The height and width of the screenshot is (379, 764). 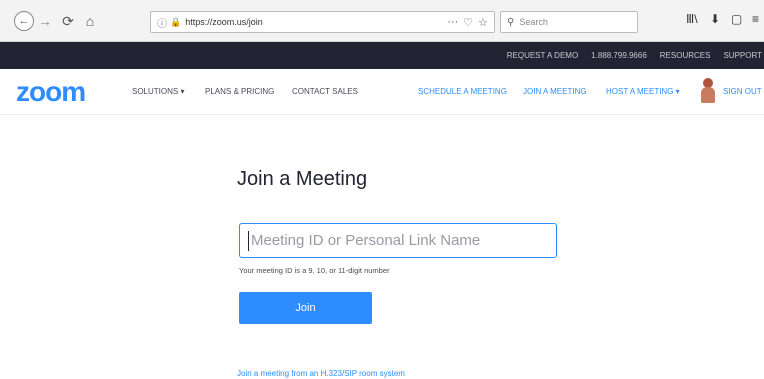 I want to click on support-link: SUPPORT, so click(x=742, y=55).